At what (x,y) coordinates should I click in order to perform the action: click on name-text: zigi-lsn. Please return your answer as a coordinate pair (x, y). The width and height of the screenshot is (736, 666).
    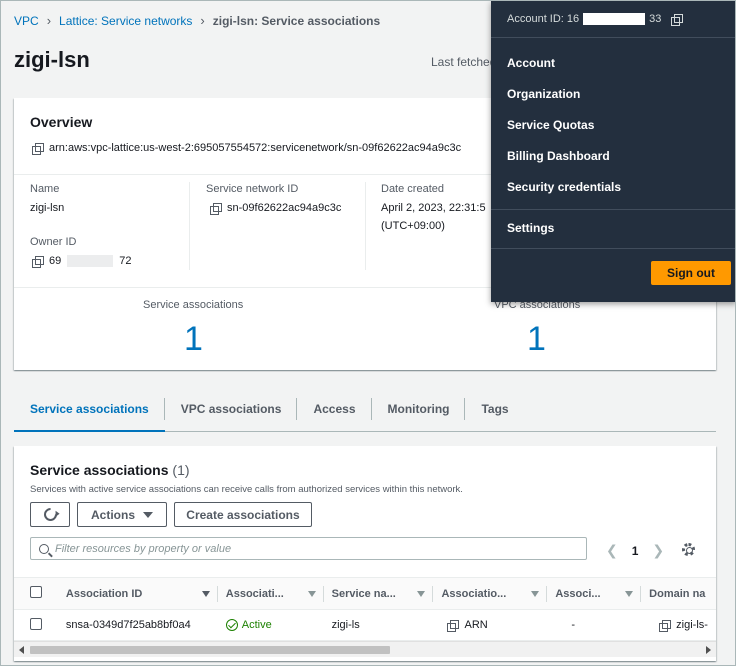
    Looking at the image, I should click on (47, 208).